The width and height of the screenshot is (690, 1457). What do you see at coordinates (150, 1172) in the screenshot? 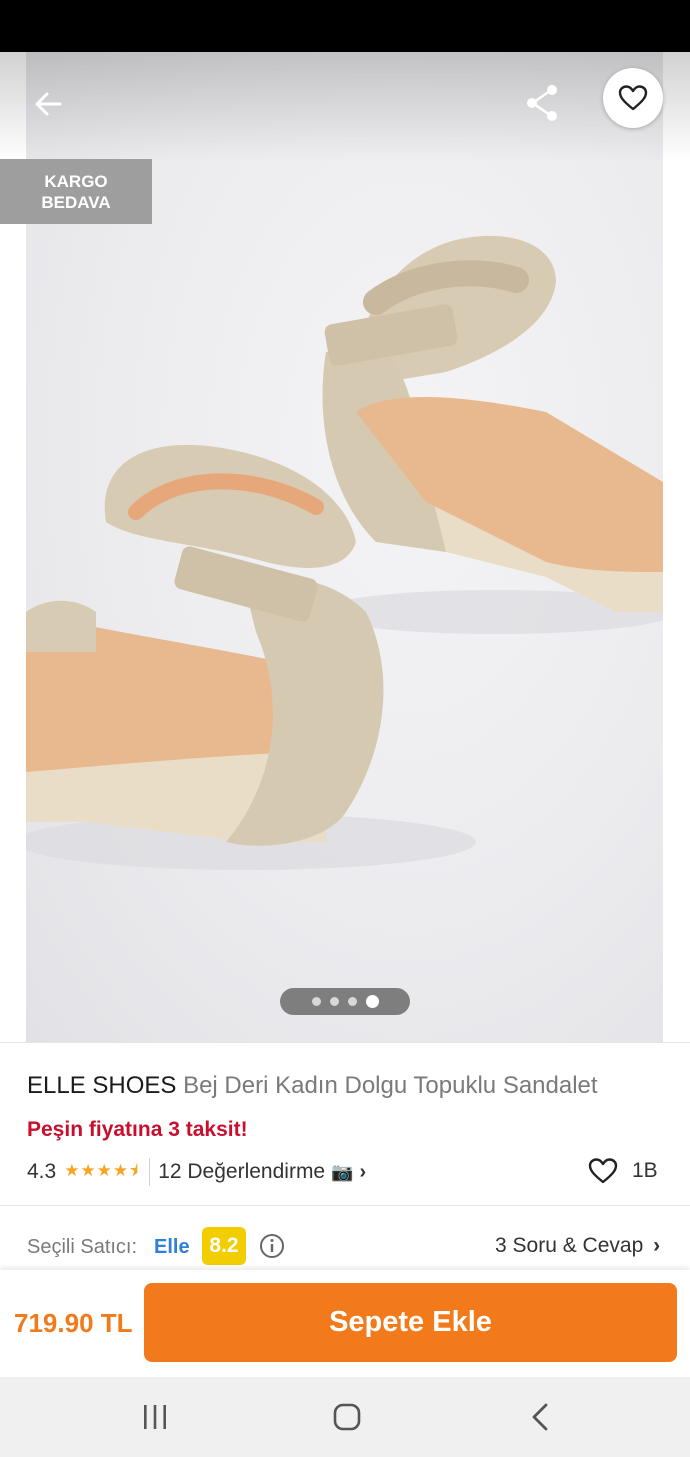
I see `separator` at bounding box center [150, 1172].